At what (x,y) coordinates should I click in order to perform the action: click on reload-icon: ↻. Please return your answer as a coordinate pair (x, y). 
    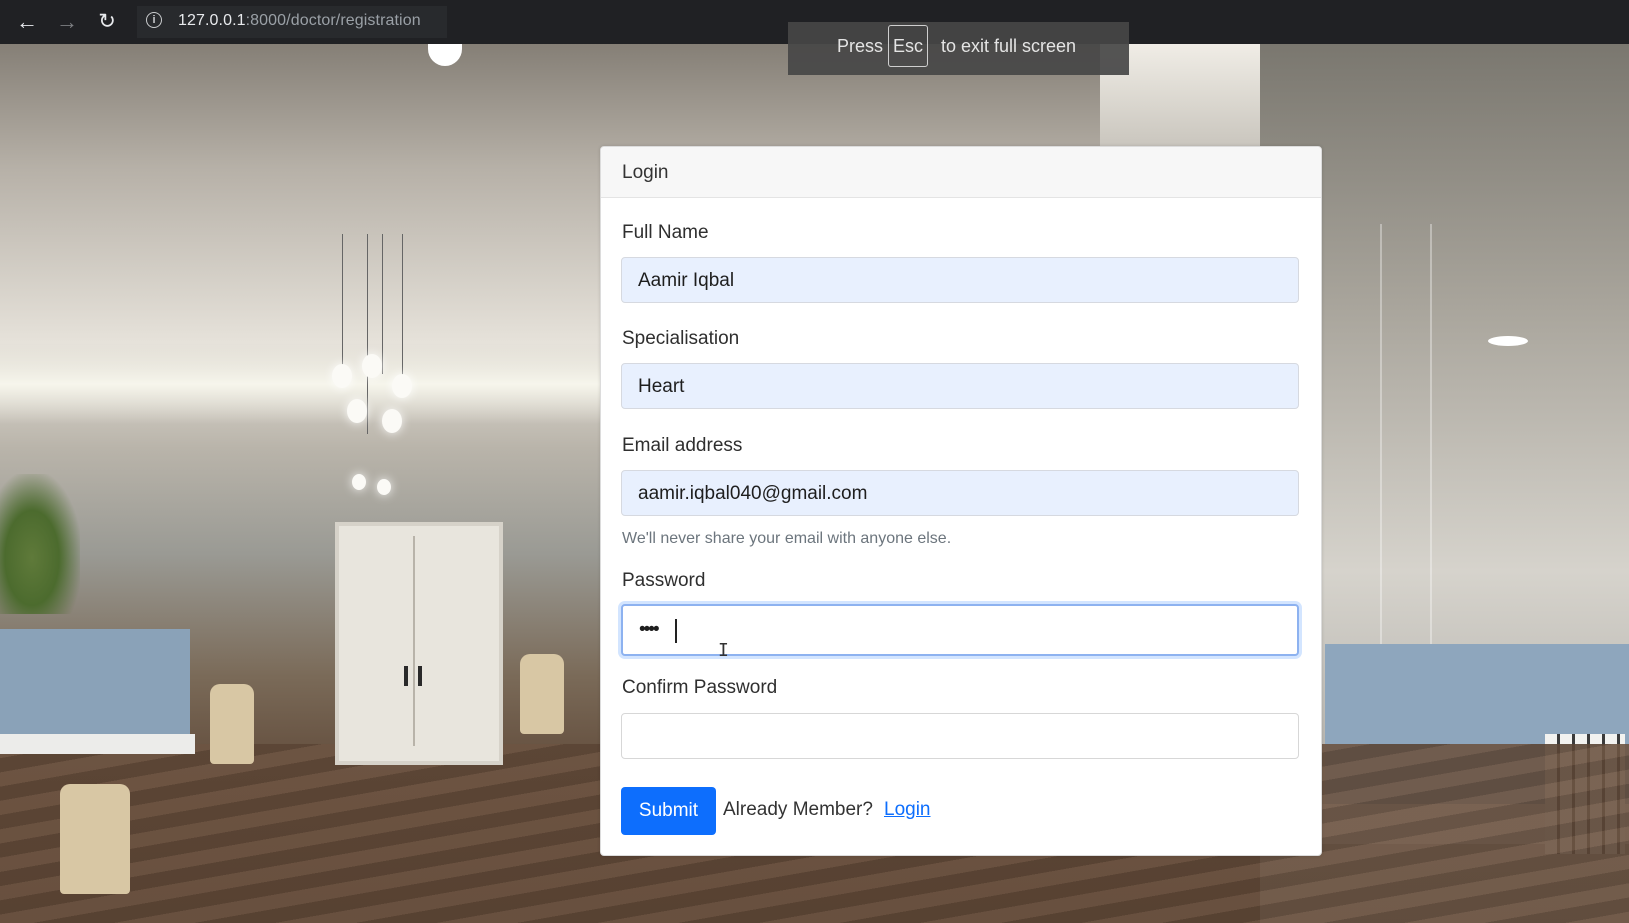
    Looking at the image, I should click on (107, 22).